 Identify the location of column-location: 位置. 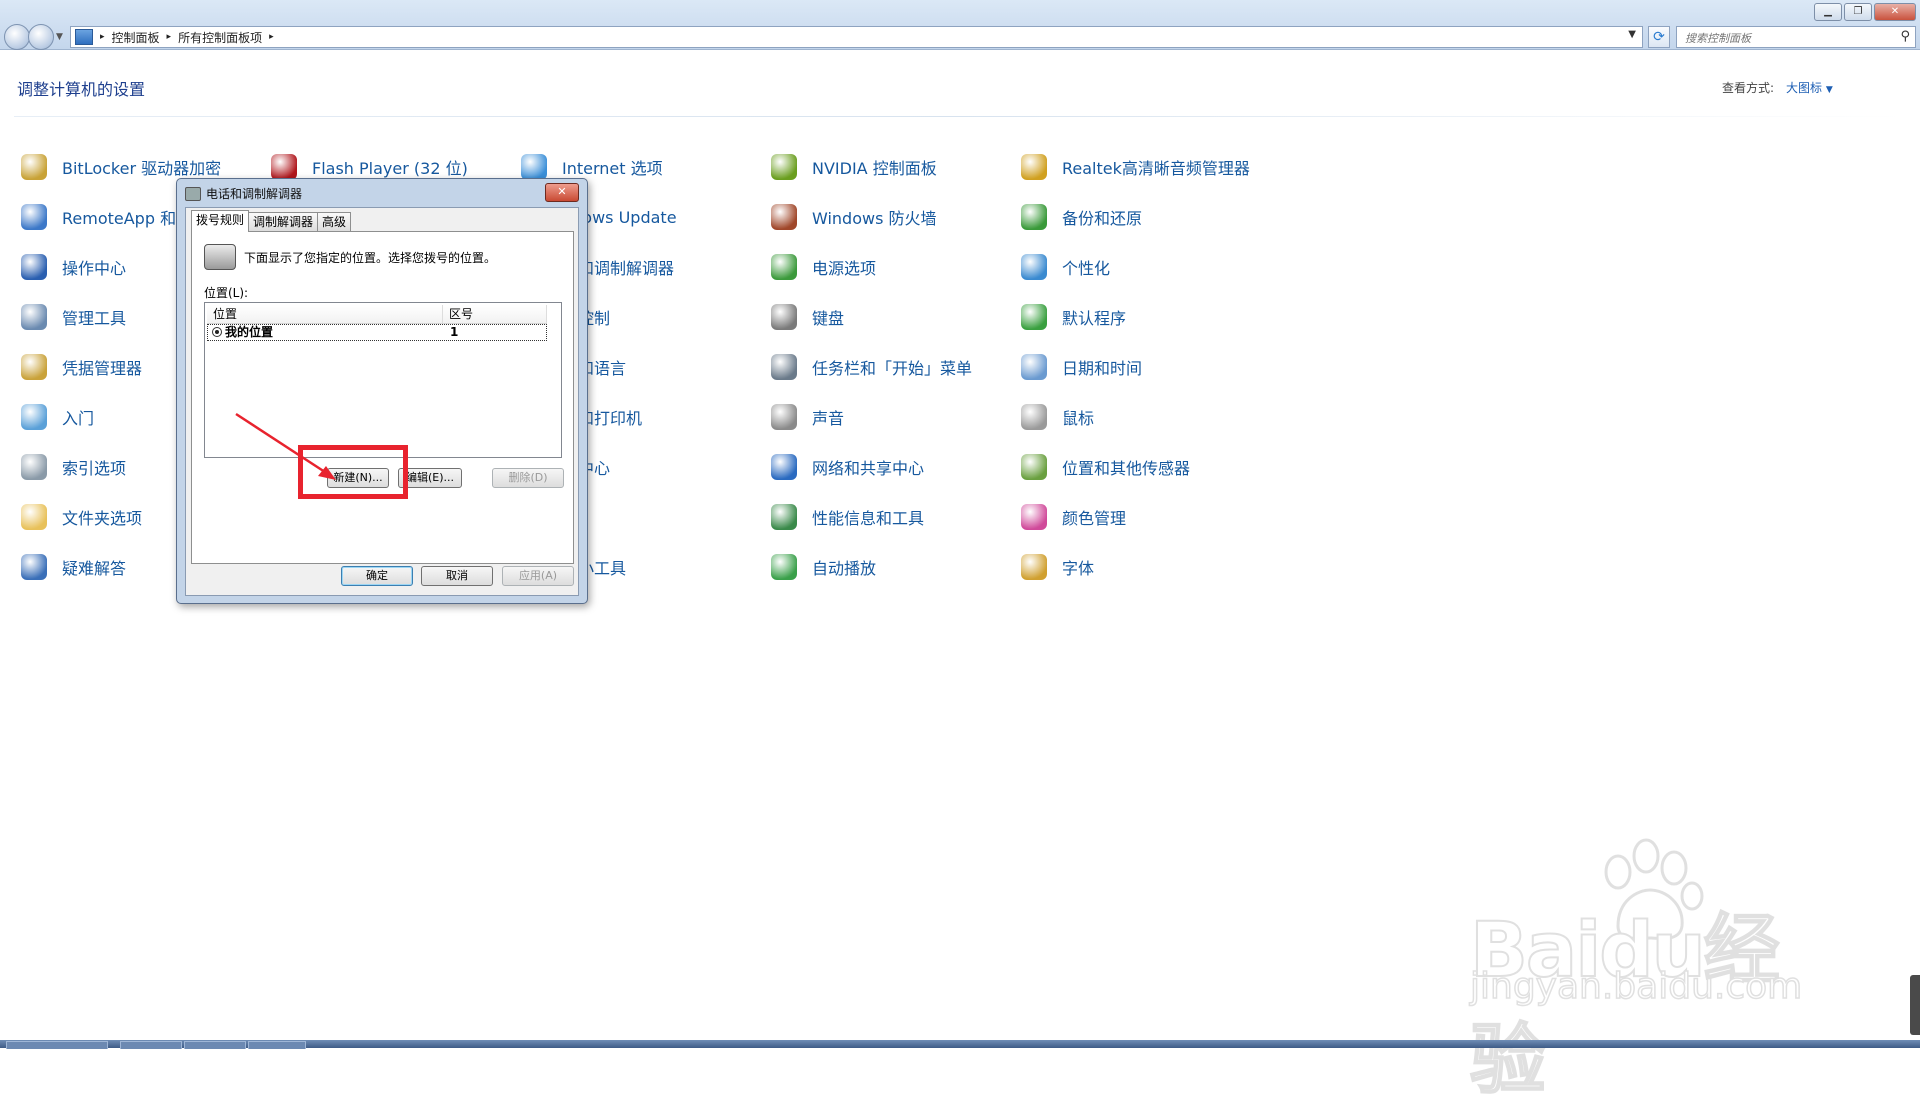
(325, 314).